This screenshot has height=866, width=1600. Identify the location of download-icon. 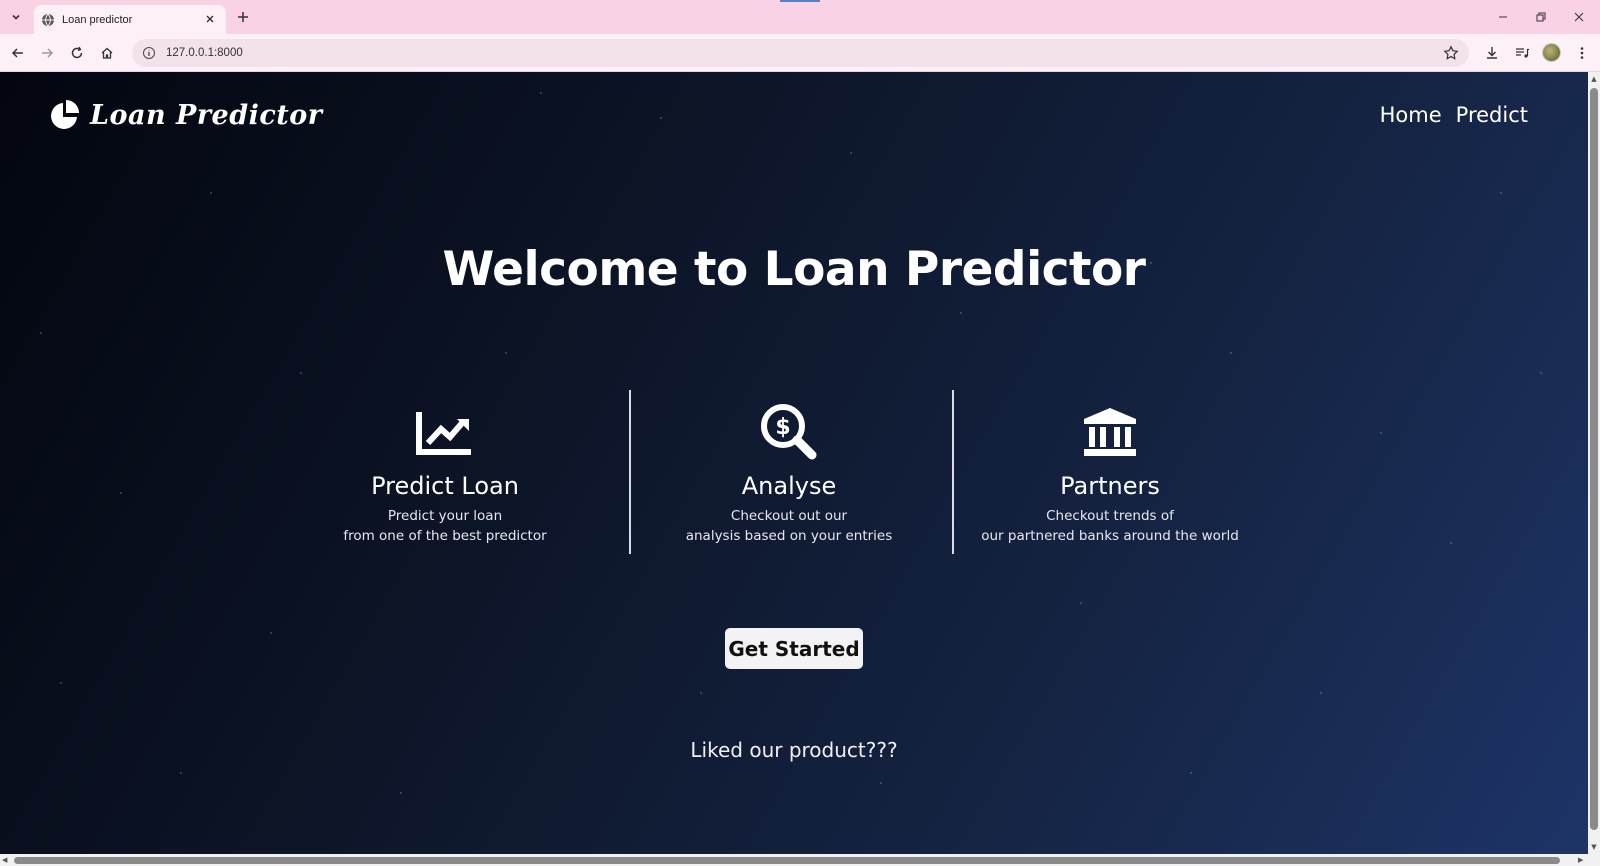
(1492, 53).